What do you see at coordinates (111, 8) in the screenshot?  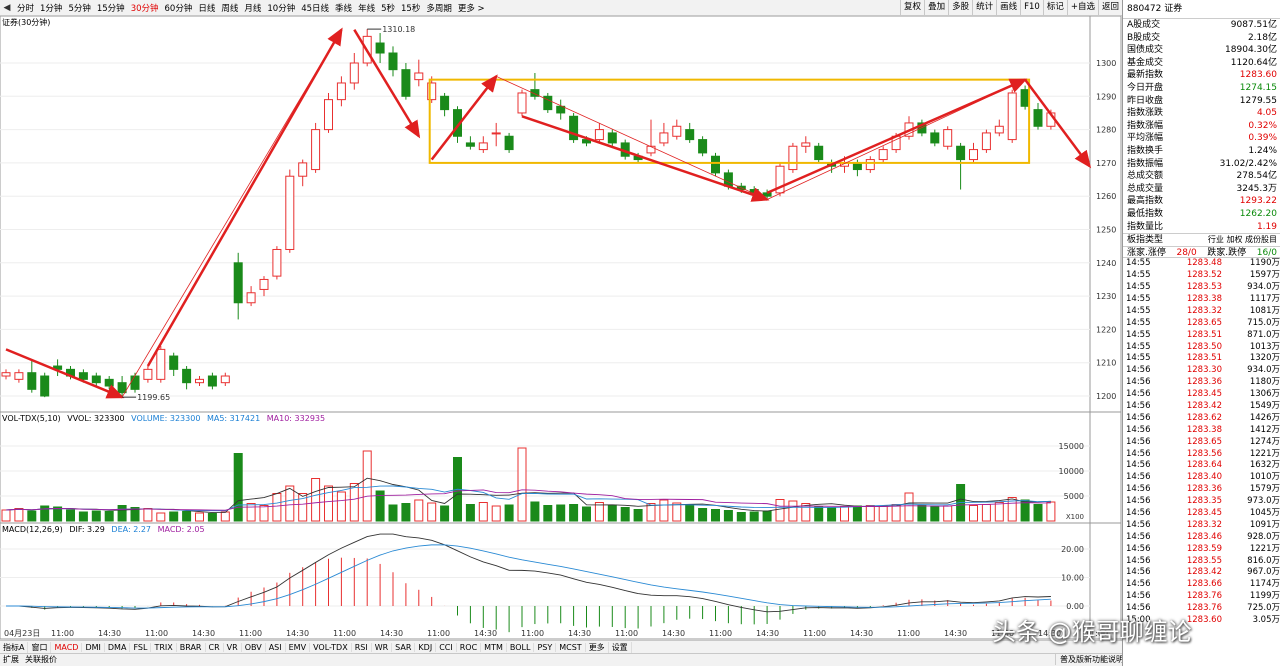 I see `period-tab: 15分钟` at bounding box center [111, 8].